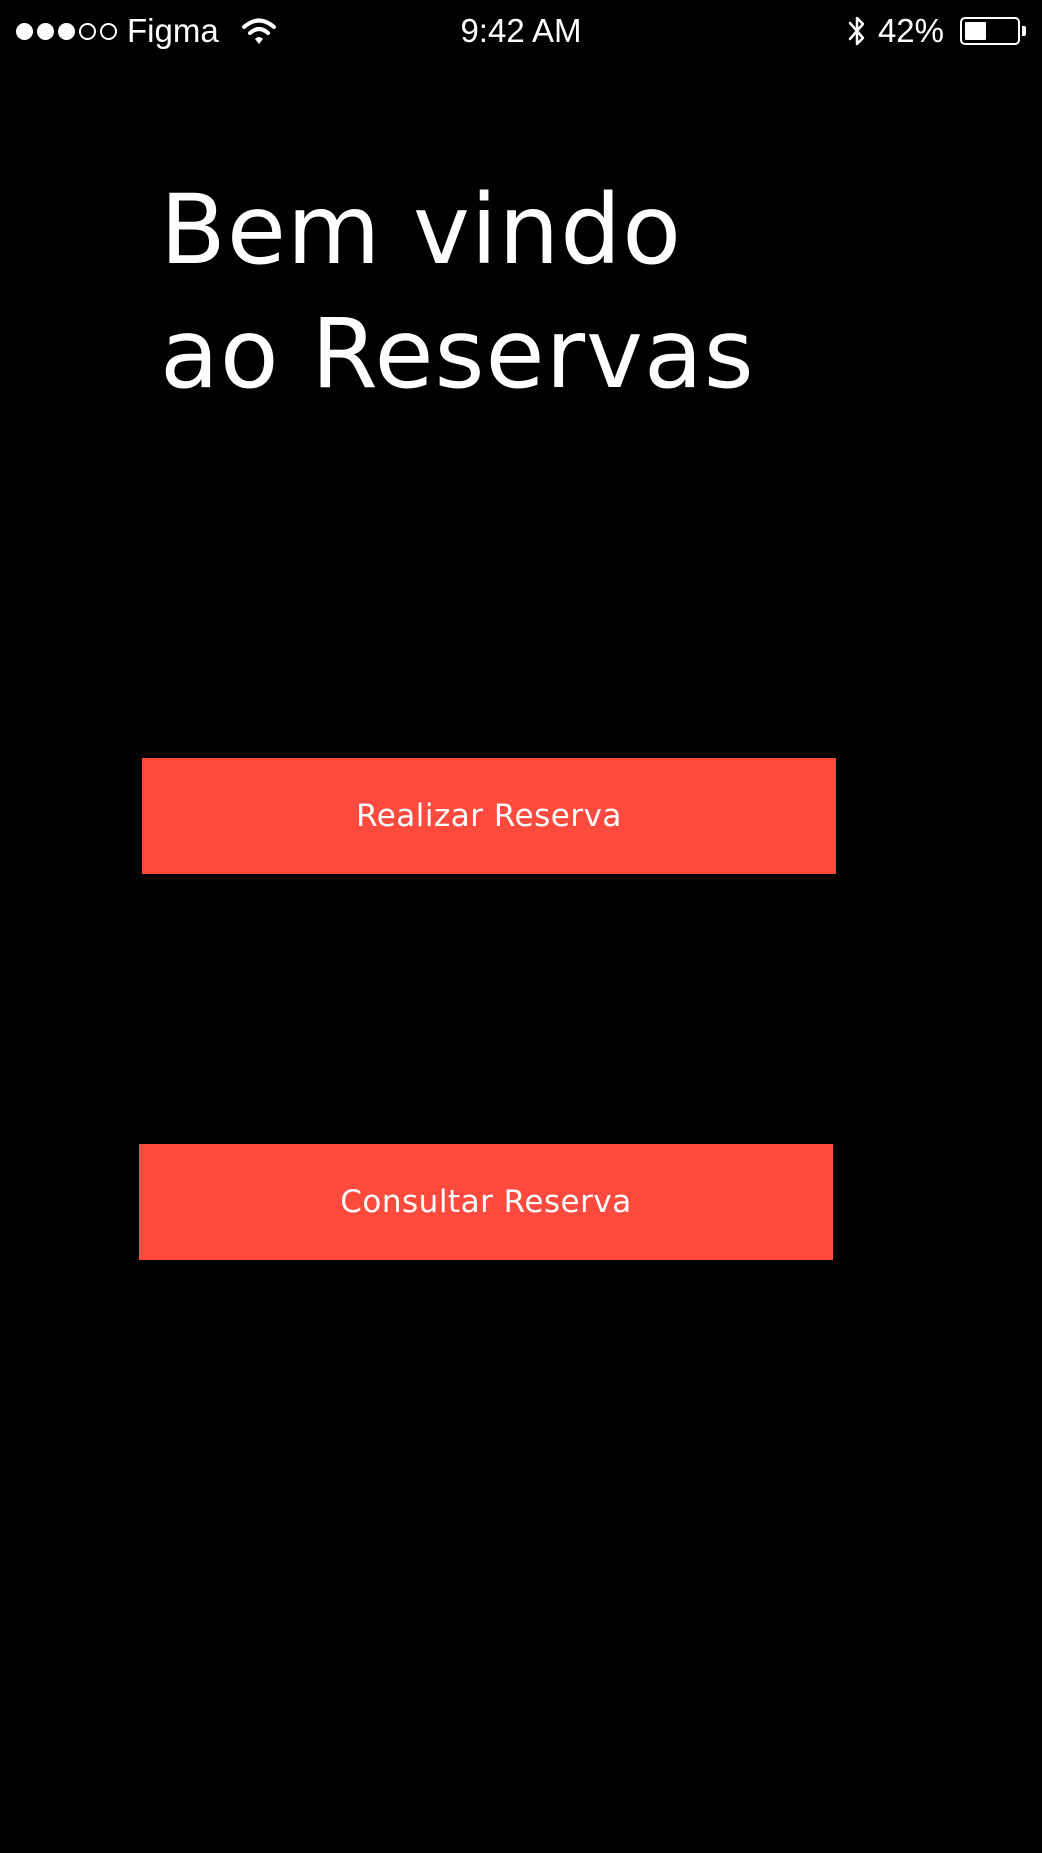 This screenshot has height=1853, width=1042. Describe the element at coordinates (486, 1202) in the screenshot. I see `check-reservation-button: Consultar Reserva` at that location.